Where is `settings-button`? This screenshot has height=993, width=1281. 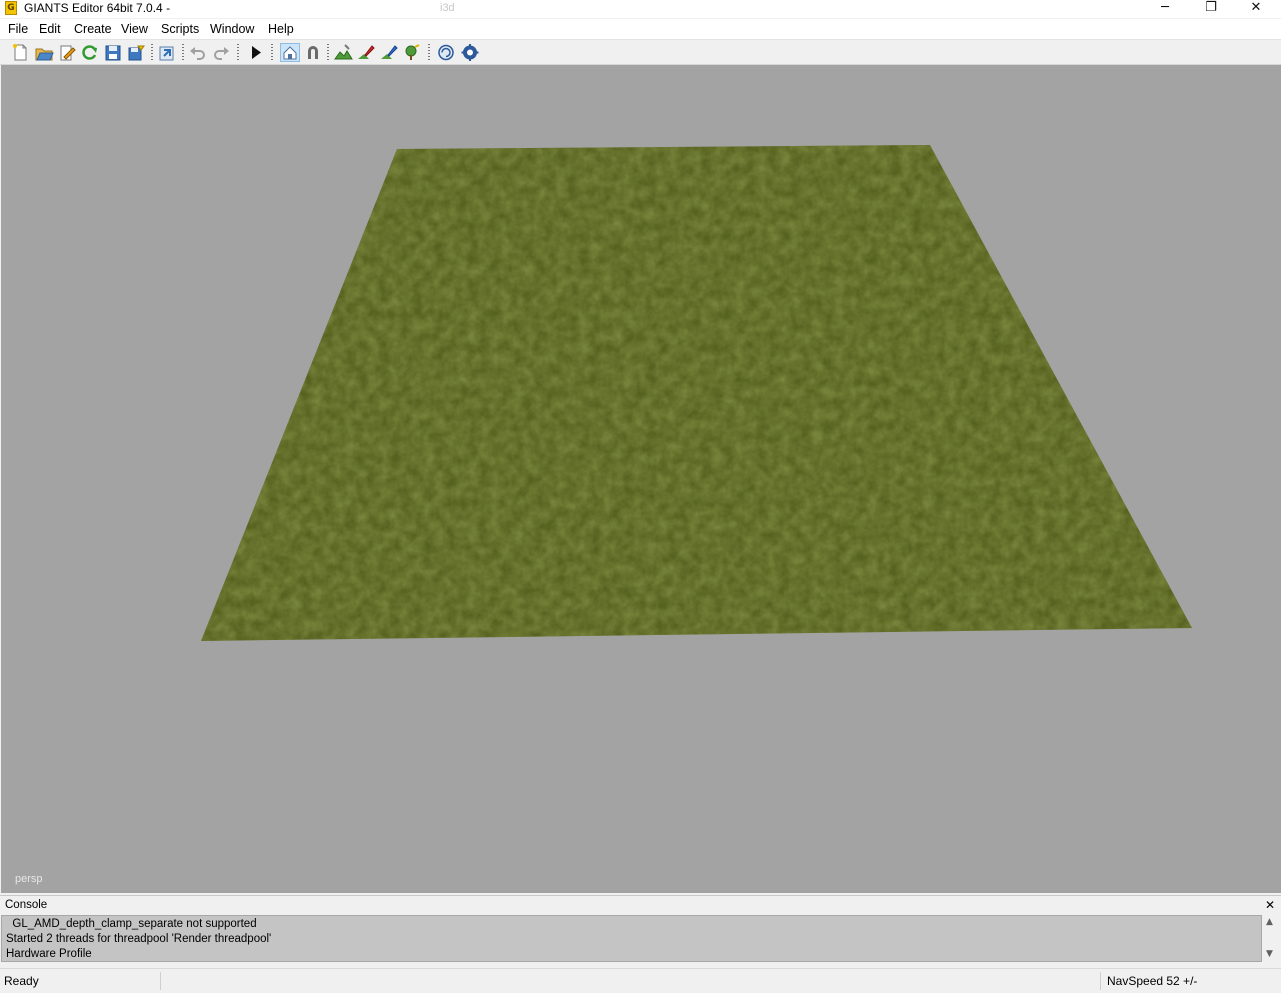 settings-button is located at coordinates (470, 52).